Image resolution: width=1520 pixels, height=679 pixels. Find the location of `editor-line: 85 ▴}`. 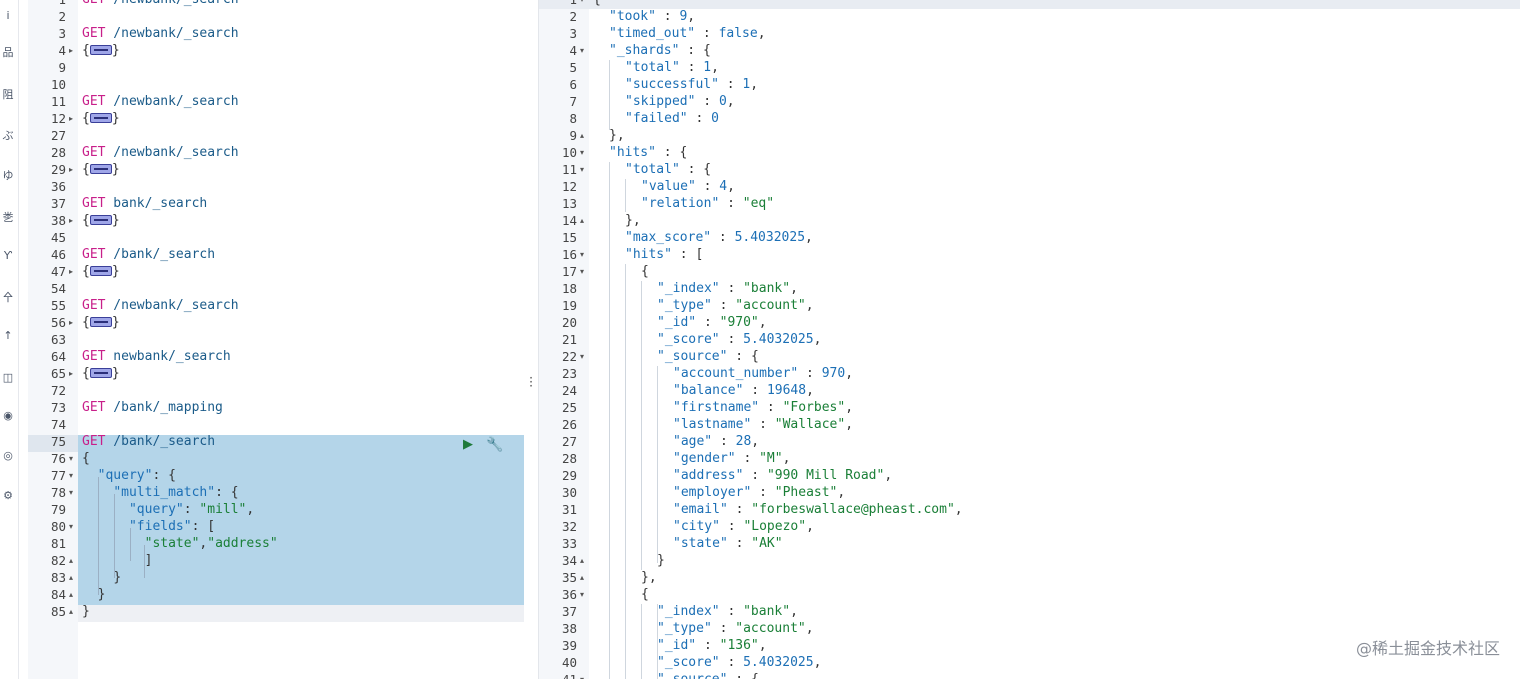

editor-line: 85 ▴} is located at coordinates (276, 611).